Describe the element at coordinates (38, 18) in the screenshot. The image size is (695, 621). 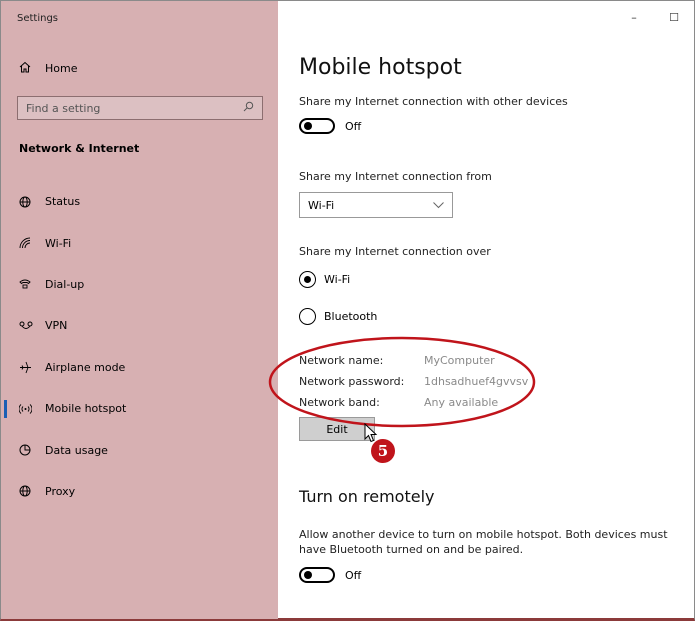
I see `app-title: Settings` at that location.